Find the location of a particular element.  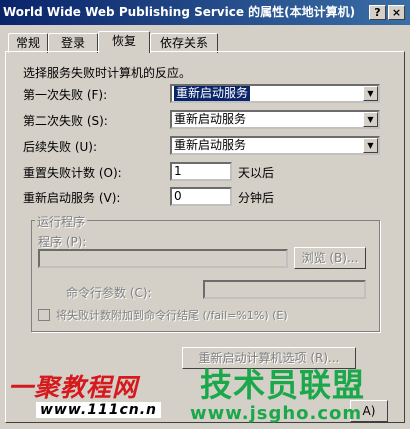

instruction-text: 选择服务失败时计算机的反应。 is located at coordinates (107, 73).